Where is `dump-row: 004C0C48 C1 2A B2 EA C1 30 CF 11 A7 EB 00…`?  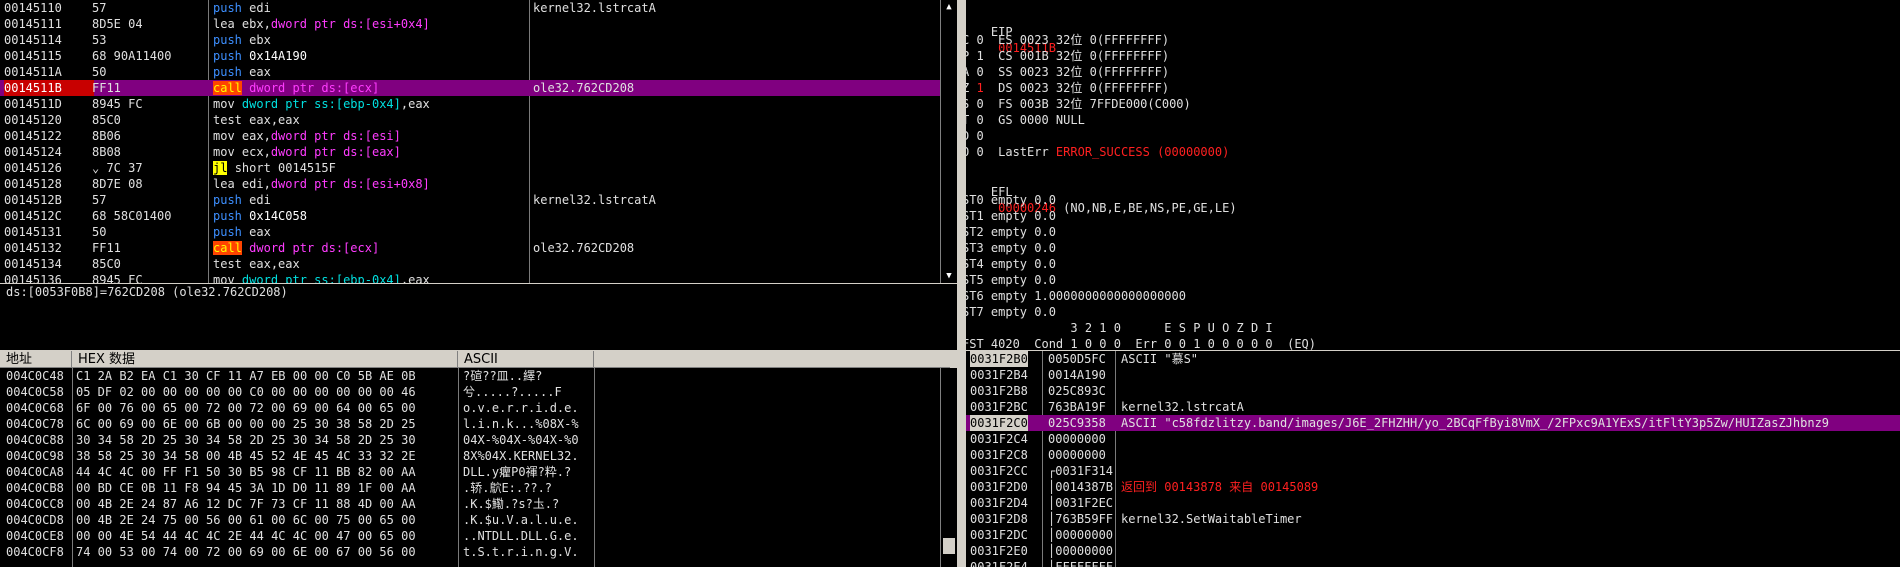
dump-row: 004C0C48 C1 2A B2 EA C1 30 CF 11 A7 EB 00… is located at coordinates (470, 376).